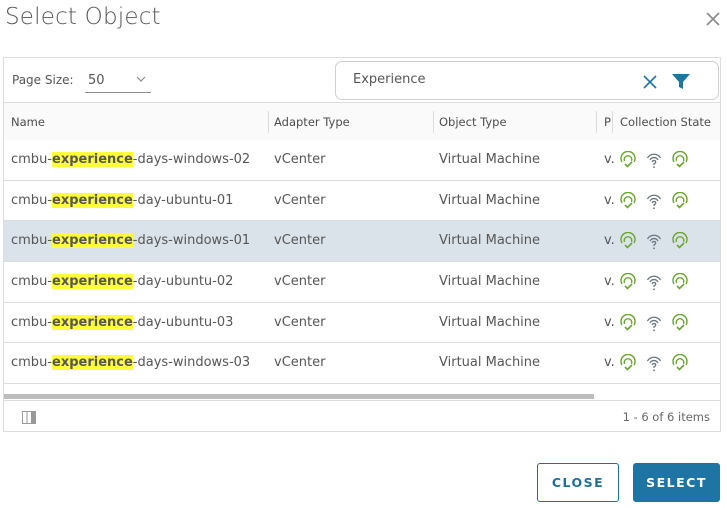 This screenshot has height=508, width=727. I want to click on object-name: cmbu-experience-days-windows-03, so click(140, 363).